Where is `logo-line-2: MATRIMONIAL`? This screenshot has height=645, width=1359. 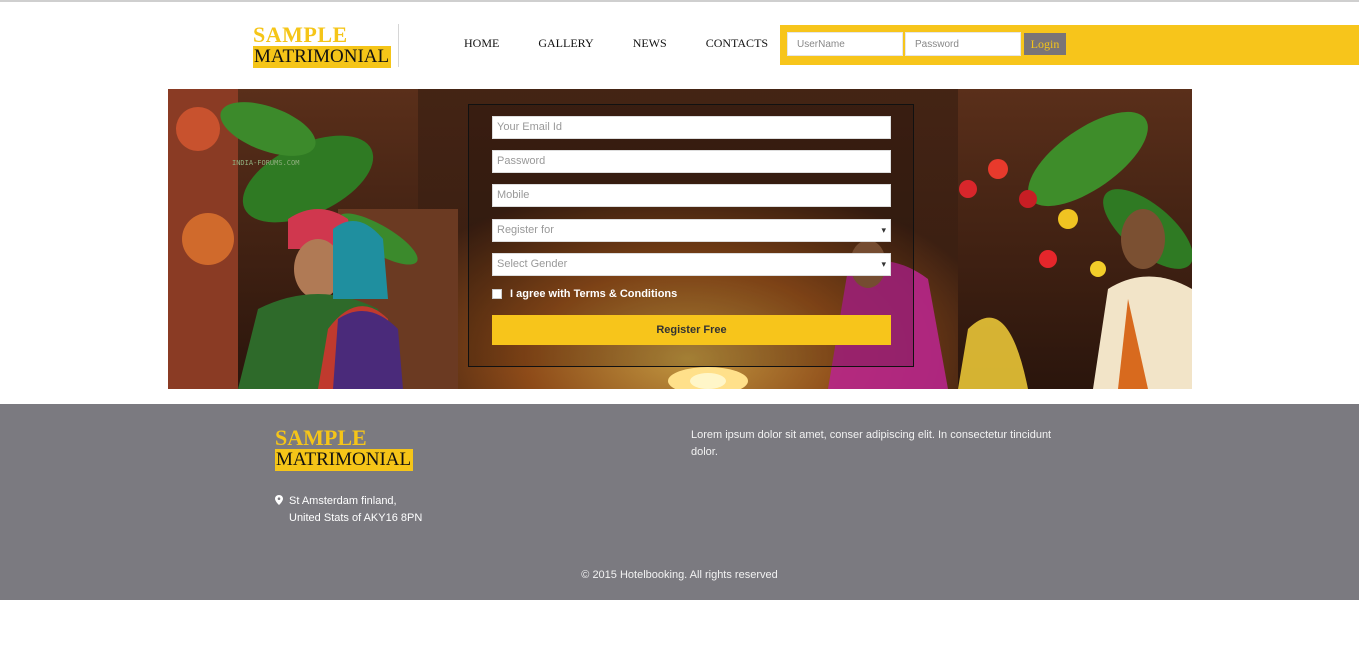 logo-line-2: MATRIMONIAL is located at coordinates (322, 57).